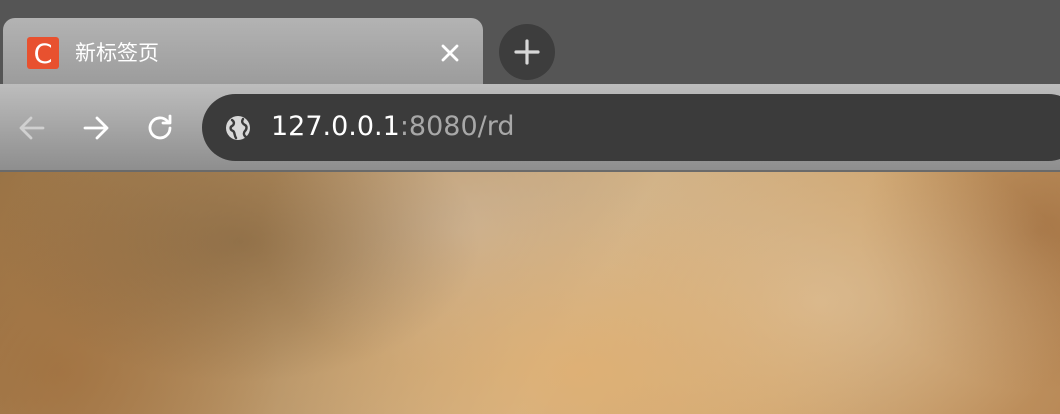  Describe the element at coordinates (457, 126) in the screenshot. I see `url-path: :8080/rd` at that location.